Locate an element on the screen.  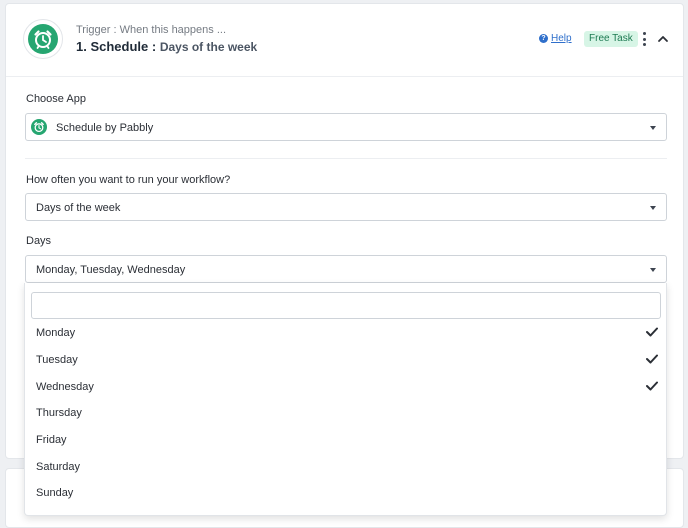
option-label: Monday is located at coordinates (56, 333).